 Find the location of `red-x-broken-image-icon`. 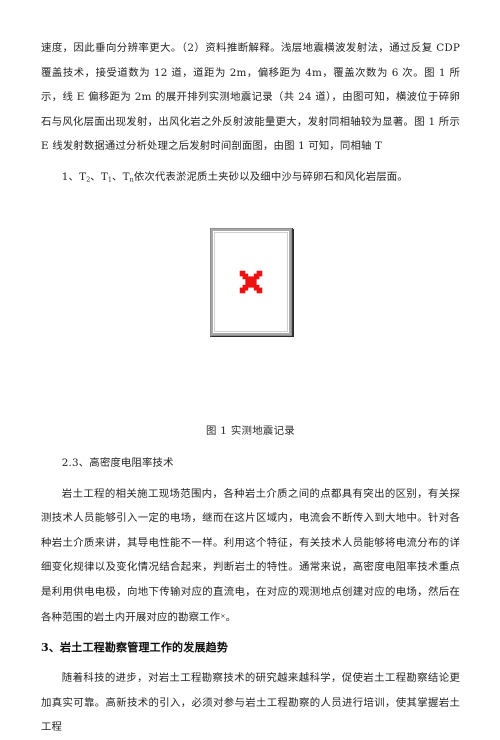

red-x-broken-image-icon is located at coordinates (250, 282).